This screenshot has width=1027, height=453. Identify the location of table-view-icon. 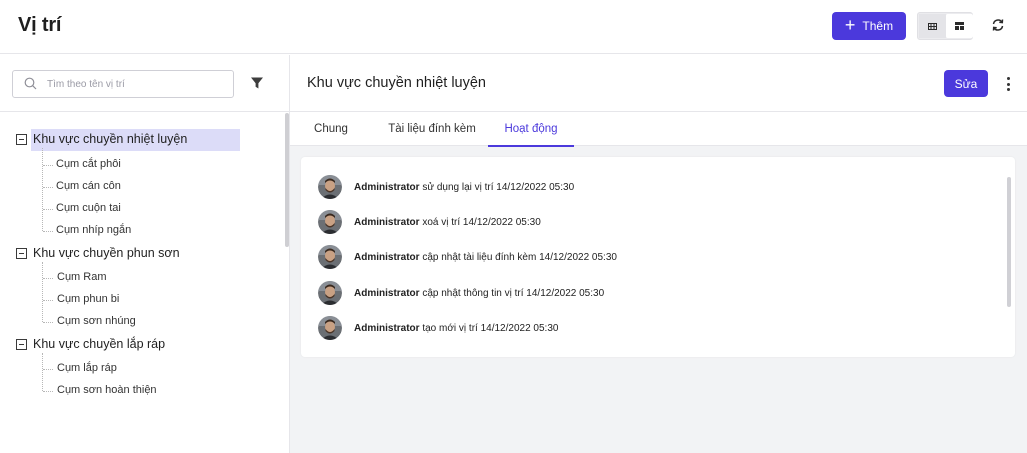
(932, 26).